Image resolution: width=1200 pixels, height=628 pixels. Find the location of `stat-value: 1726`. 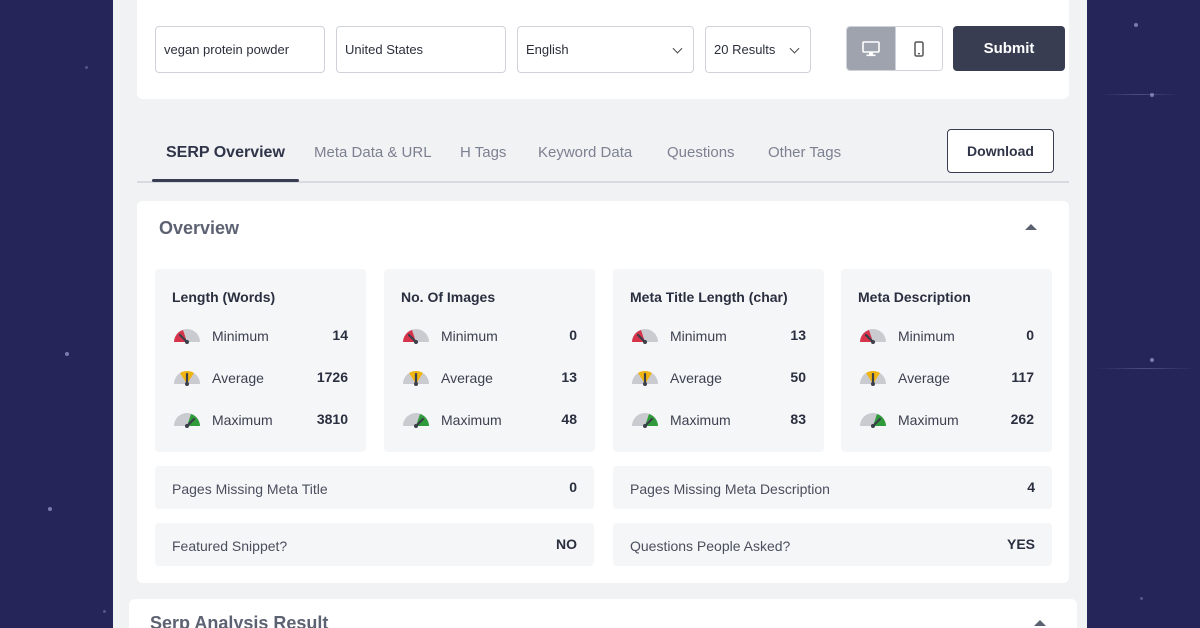

stat-value: 1726 is located at coordinates (332, 377).